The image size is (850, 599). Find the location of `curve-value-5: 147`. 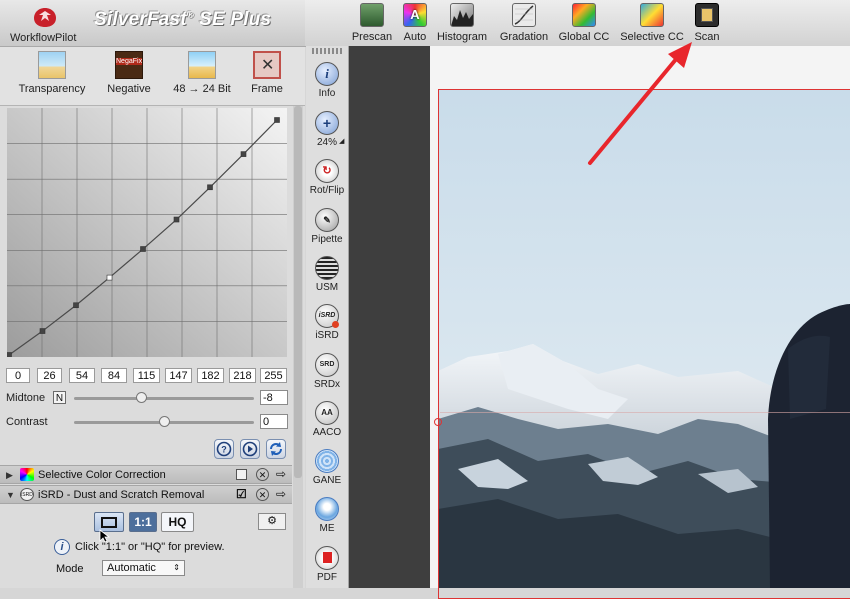

curve-value-5: 147 is located at coordinates (178, 375).